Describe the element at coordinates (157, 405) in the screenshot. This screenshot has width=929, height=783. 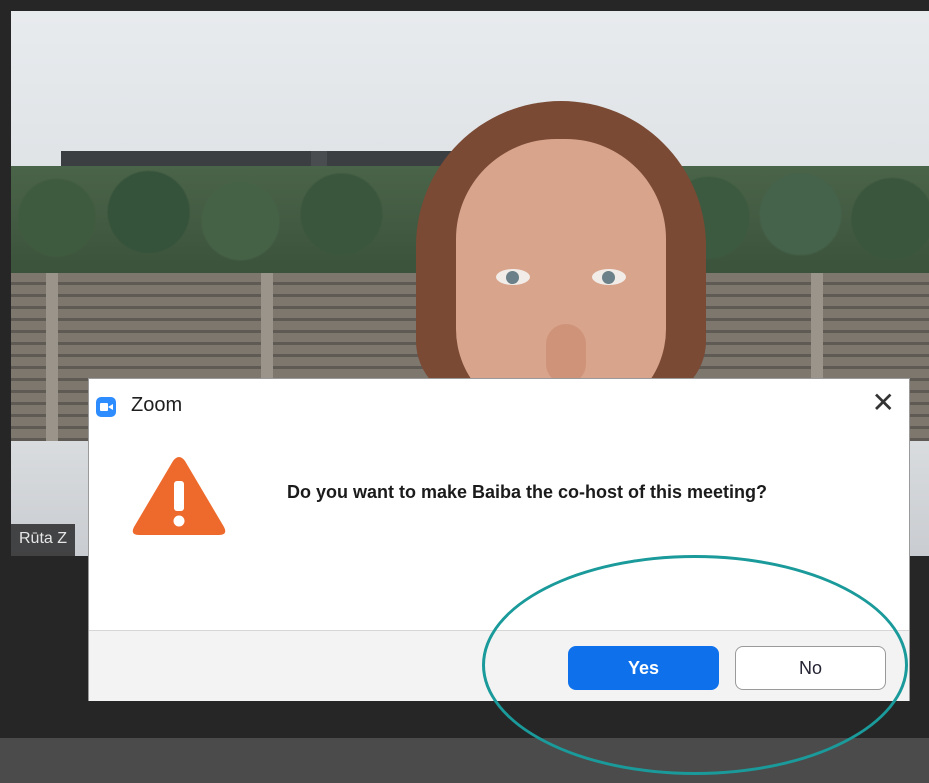
I see `dialog-title: Zoom` at that location.